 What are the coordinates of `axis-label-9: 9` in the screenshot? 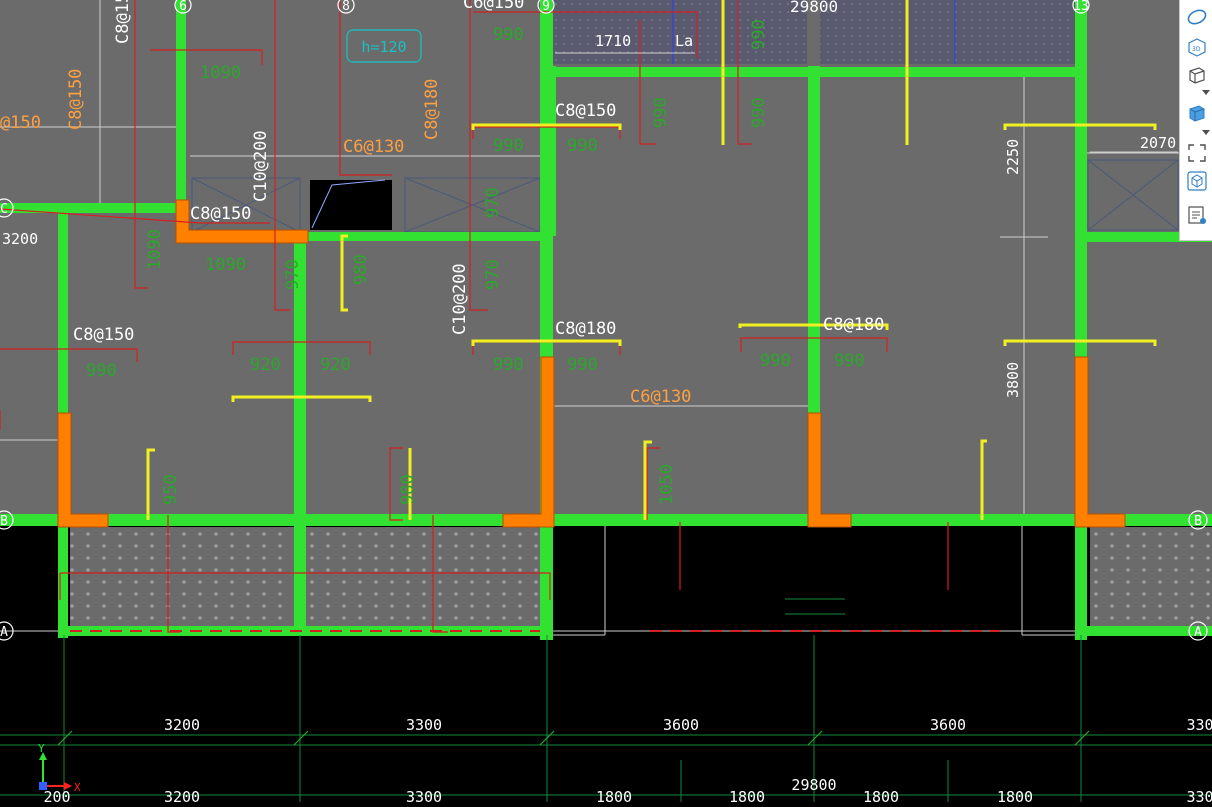 It's located at (546, 7).